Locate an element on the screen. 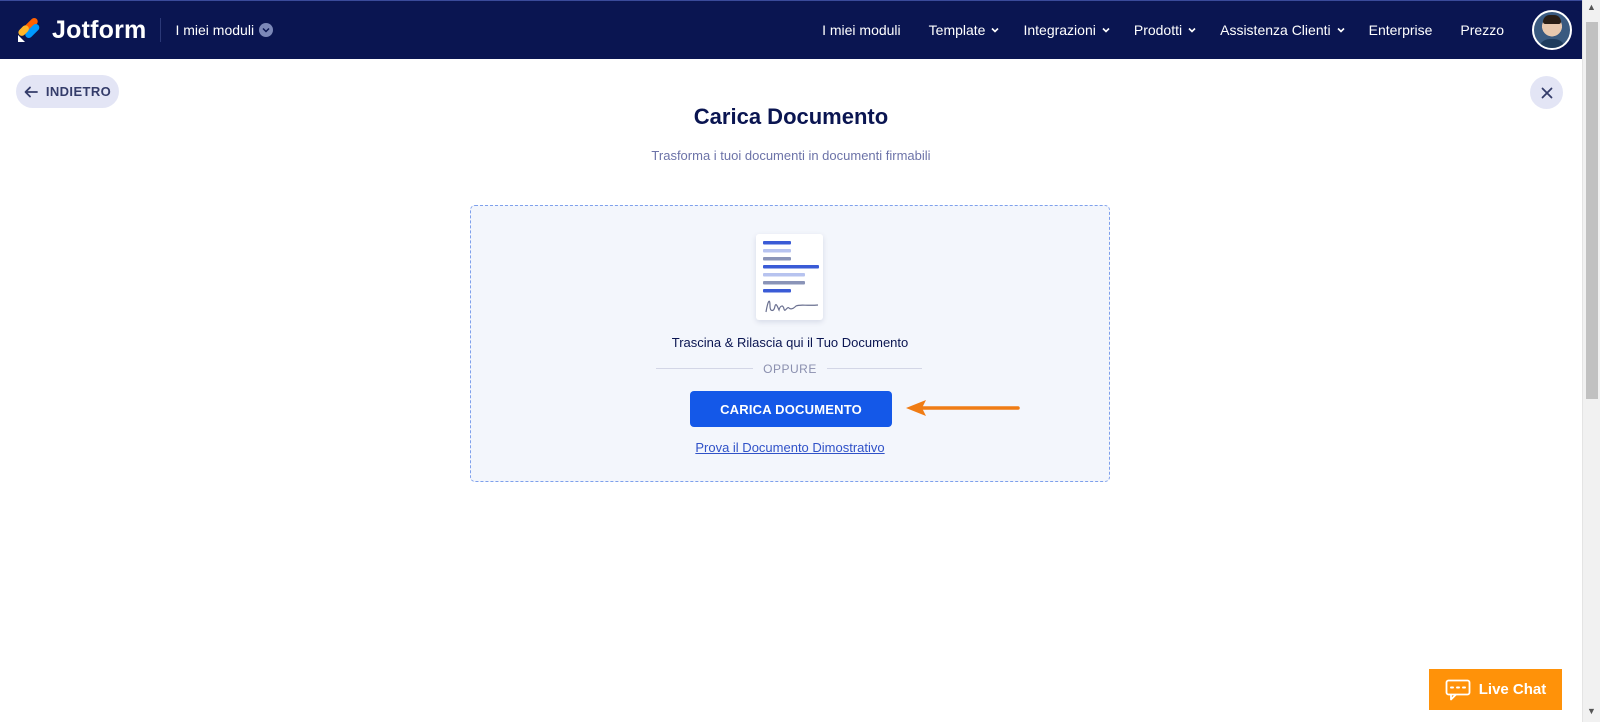 The image size is (1600, 722). or-label: OPPURE is located at coordinates (790, 369).